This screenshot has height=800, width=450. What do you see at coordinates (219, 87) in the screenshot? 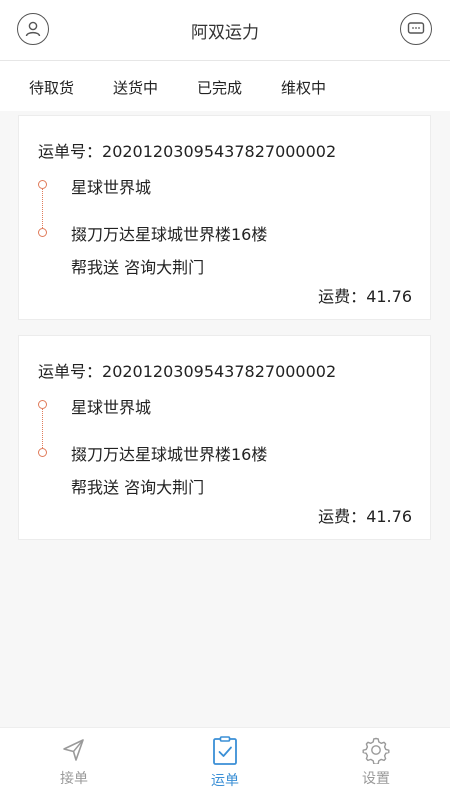
I see `tab-completed: 已完成` at bounding box center [219, 87].